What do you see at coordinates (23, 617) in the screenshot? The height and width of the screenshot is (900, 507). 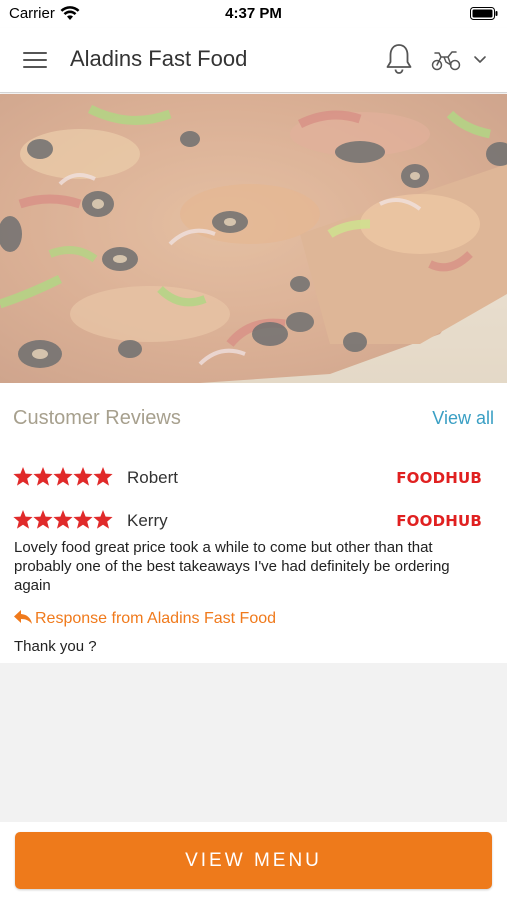 I see `reply-icon` at bounding box center [23, 617].